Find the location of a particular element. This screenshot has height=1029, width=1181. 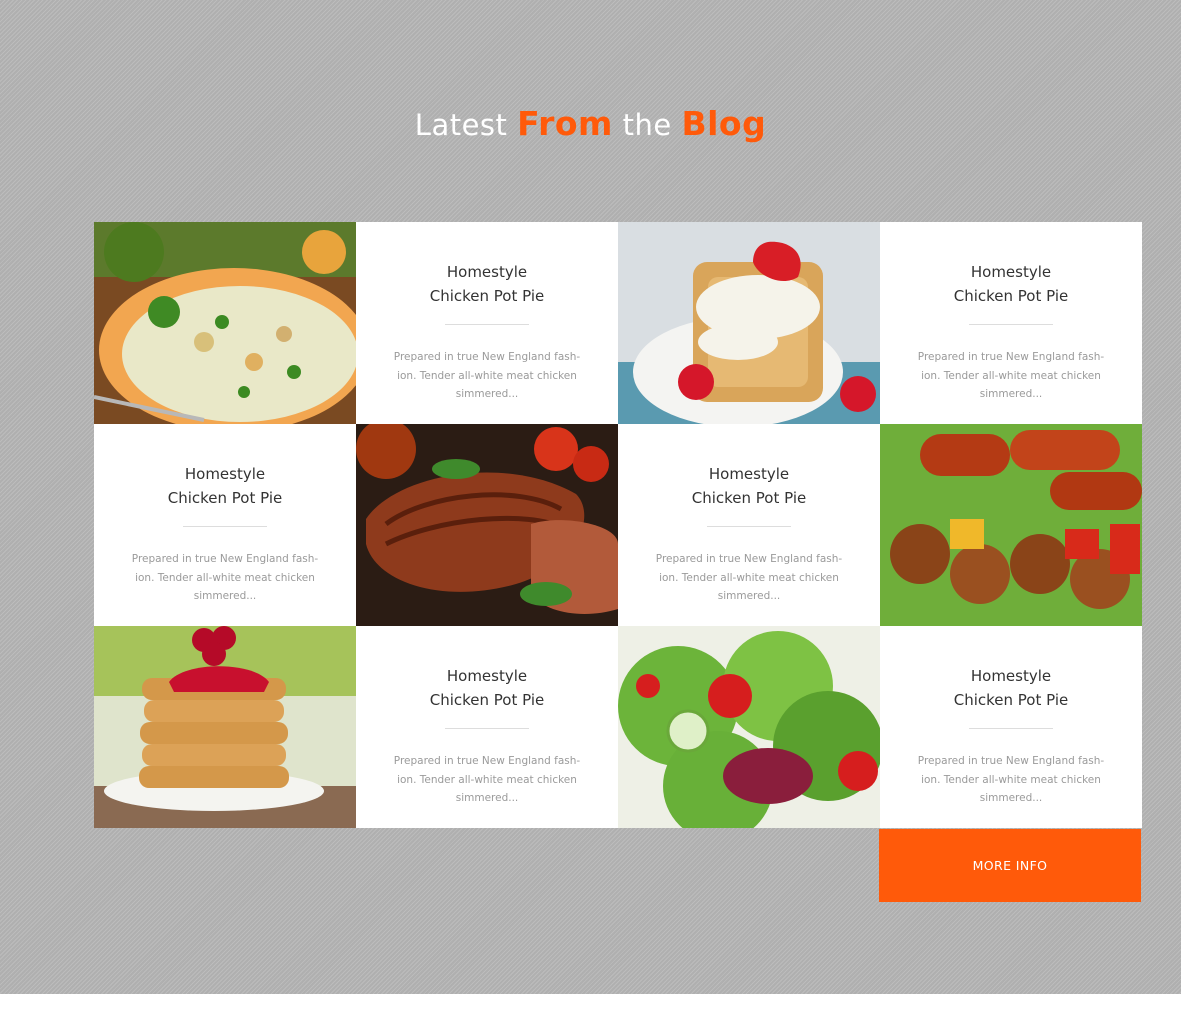

green-salad-photo is located at coordinates (749, 727).